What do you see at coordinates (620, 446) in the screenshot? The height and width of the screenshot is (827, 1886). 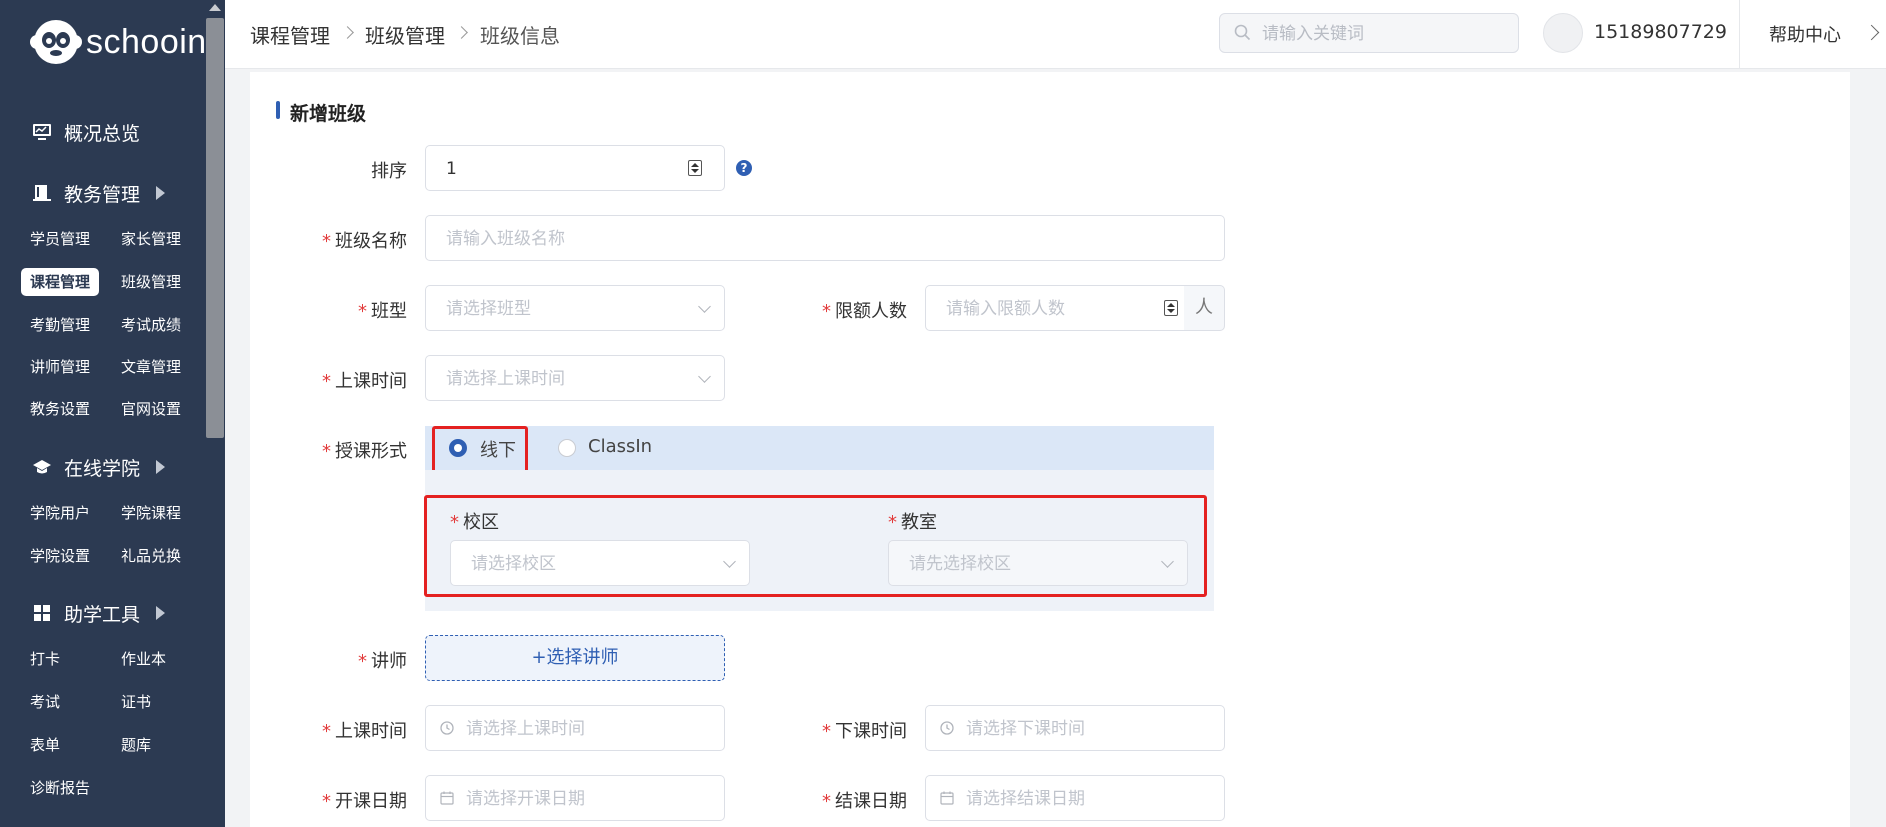 I see `radio-classin-label: ClassIn` at bounding box center [620, 446].